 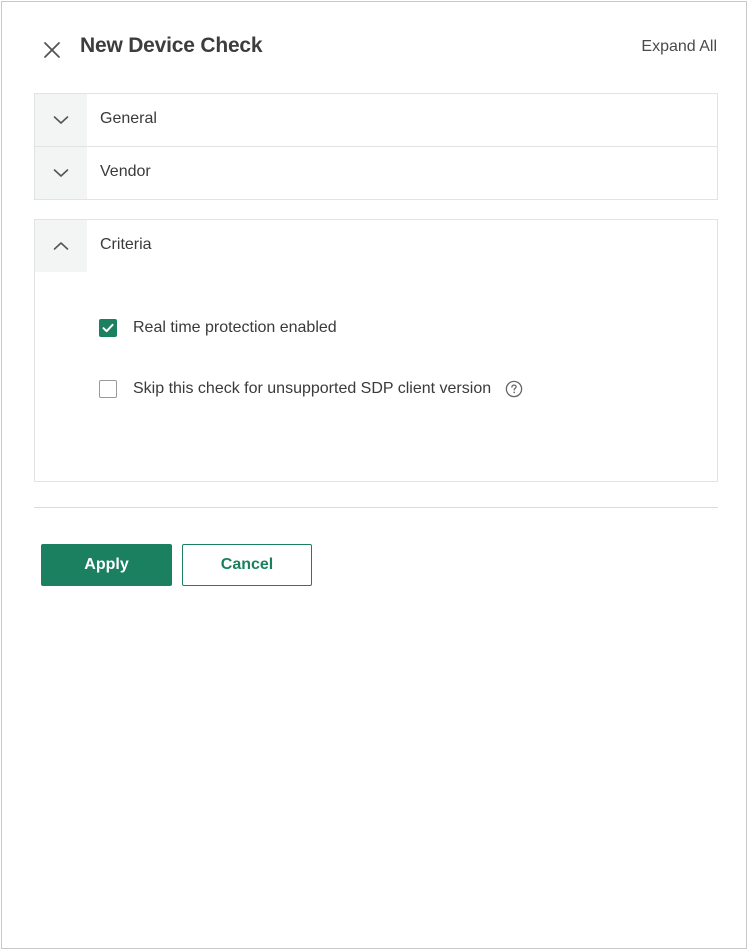 I want to click on chevron-up-icon, so click(x=61, y=246).